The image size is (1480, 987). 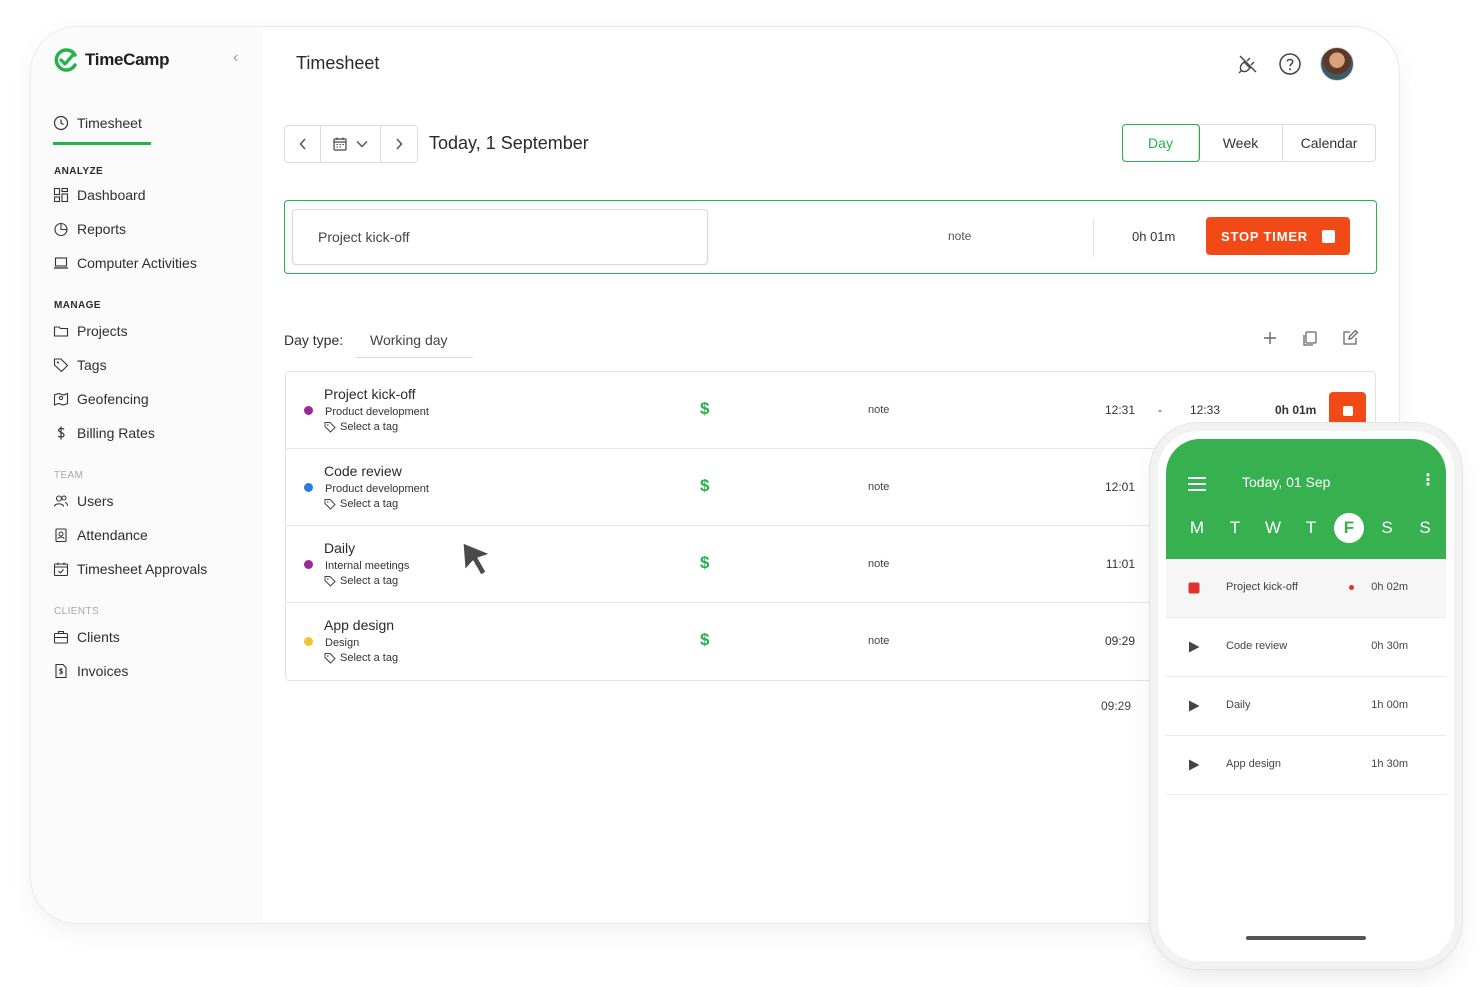 I want to click on prev-day-button, so click(x=303, y=144).